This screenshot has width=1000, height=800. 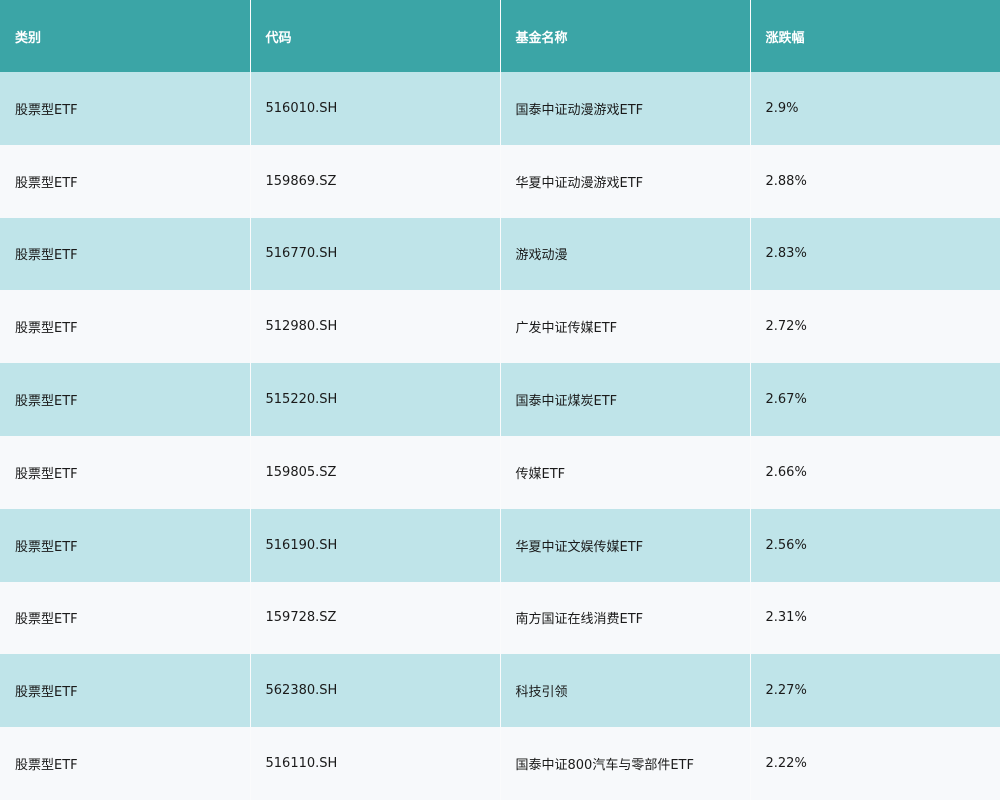 I want to click on table-row: 股票型ETF 159805.SZ 传媒ETF 2.66%, so click(x=500, y=472).